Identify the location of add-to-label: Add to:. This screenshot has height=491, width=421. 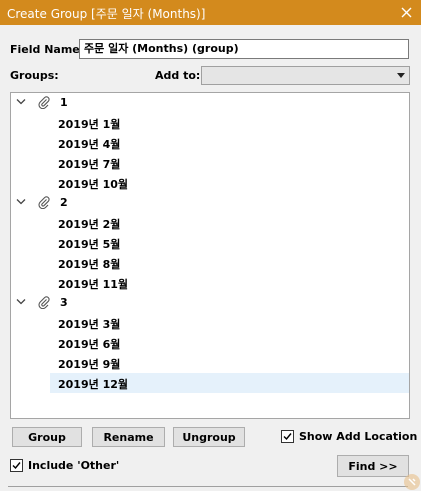
(178, 75).